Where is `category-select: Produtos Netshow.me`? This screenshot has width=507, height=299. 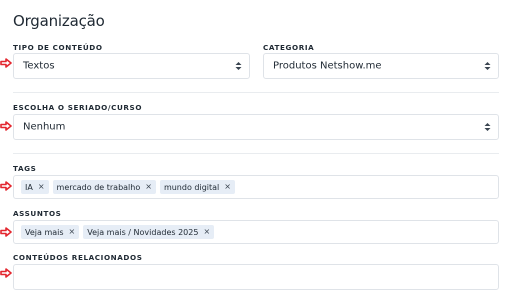
category-select: Produtos Netshow.me is located at coordinates (381, 66).